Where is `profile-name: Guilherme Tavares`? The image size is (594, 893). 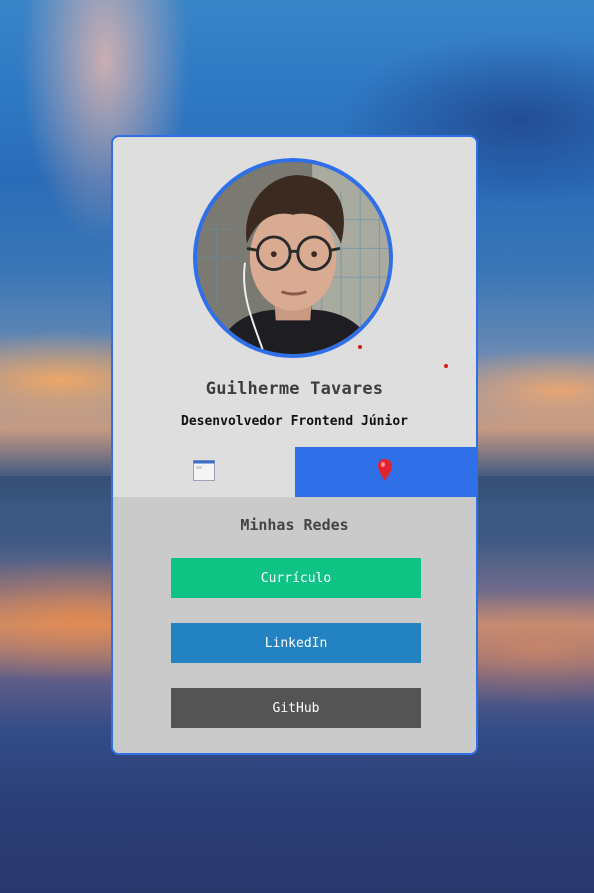 profile-name: Guilherme Tavares is located at coordinates (294, 389).